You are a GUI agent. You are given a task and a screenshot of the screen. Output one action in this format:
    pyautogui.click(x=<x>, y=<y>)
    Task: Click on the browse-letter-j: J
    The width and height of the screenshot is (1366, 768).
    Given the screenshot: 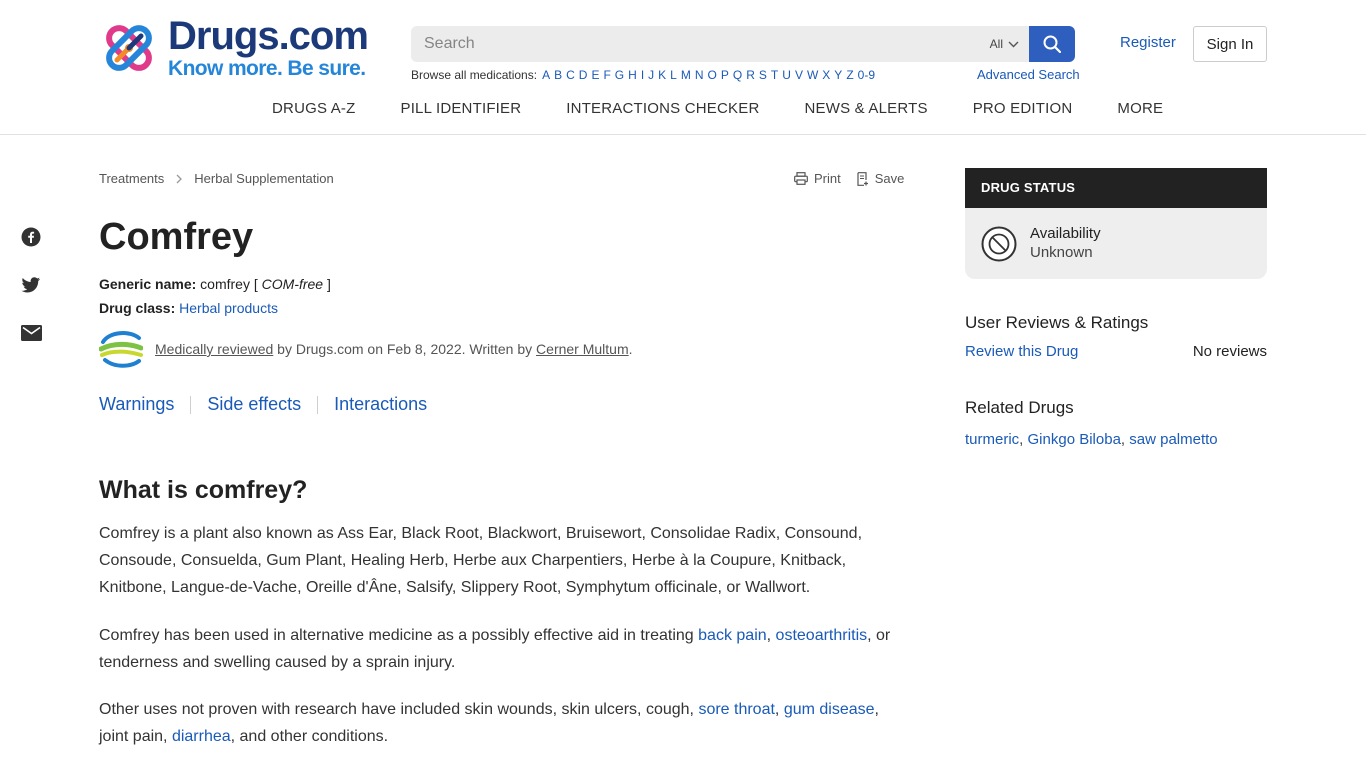 What is the action you would take?
    pyautogui.click(x=651, y=75)
    